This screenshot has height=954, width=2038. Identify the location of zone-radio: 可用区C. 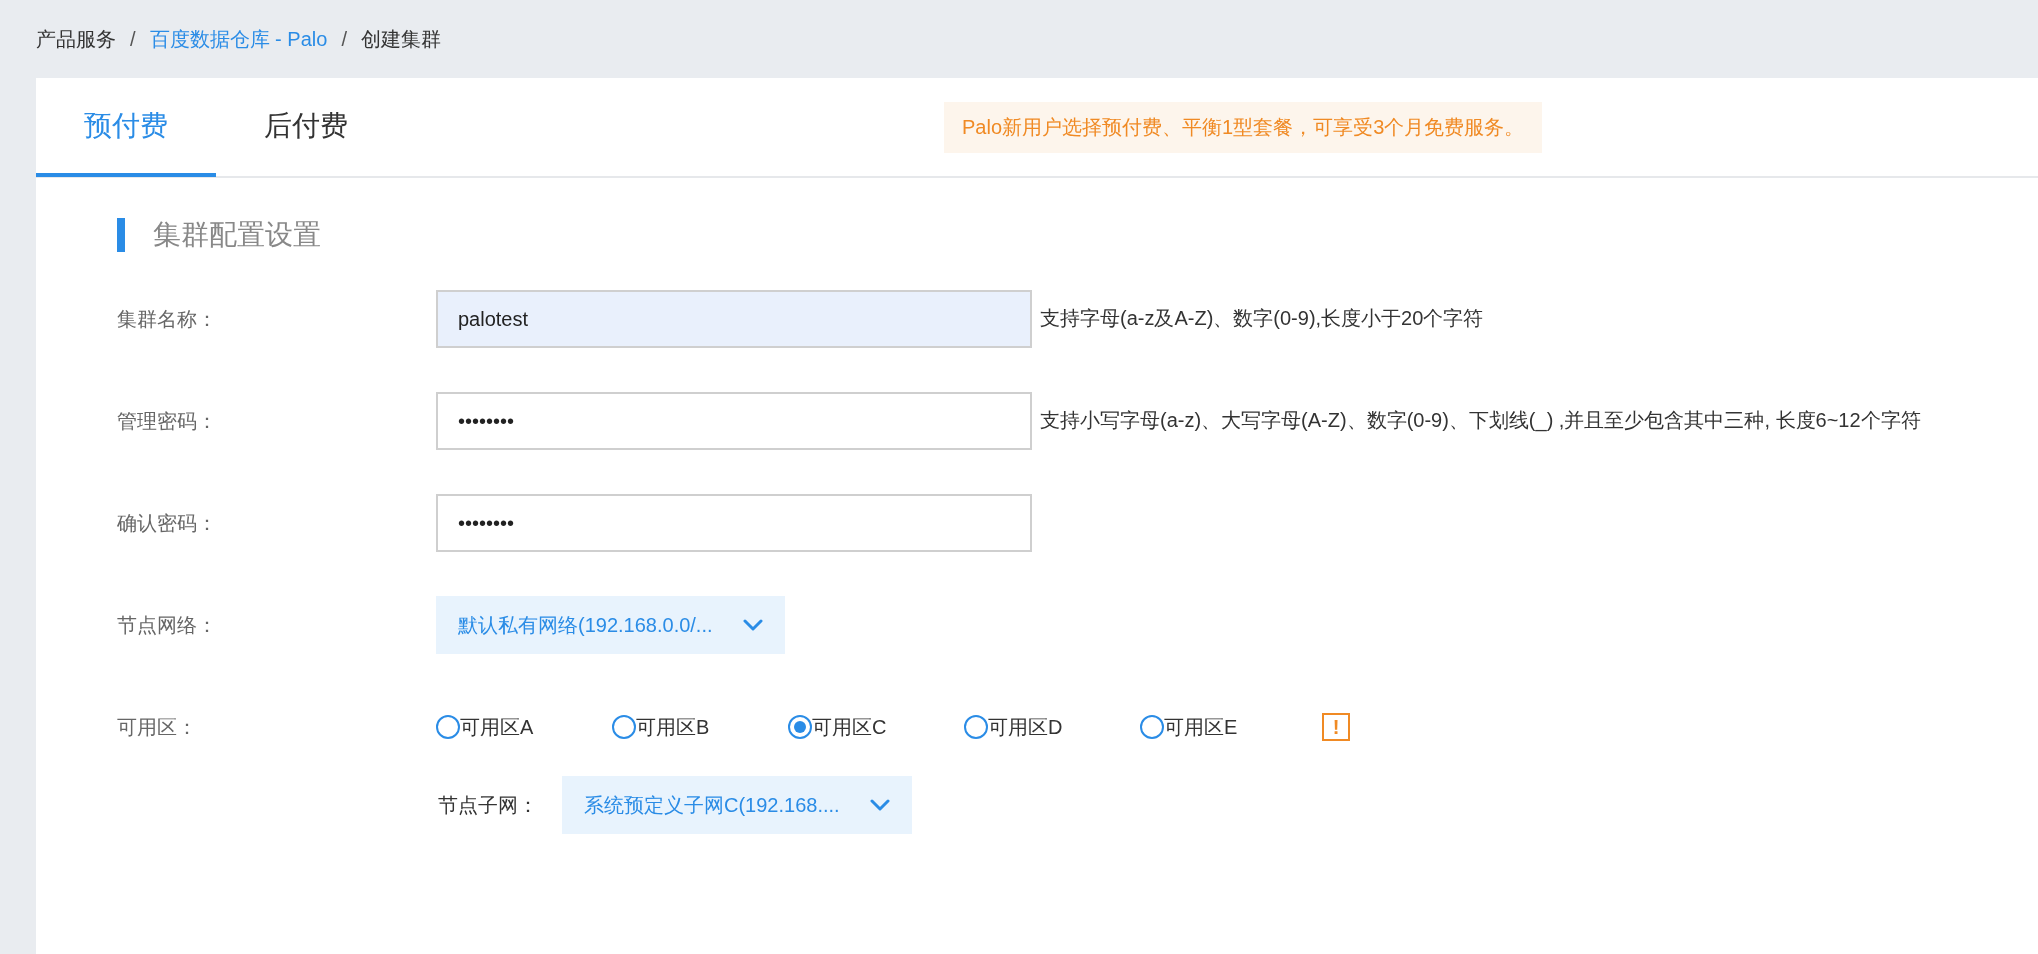
(876, 727).